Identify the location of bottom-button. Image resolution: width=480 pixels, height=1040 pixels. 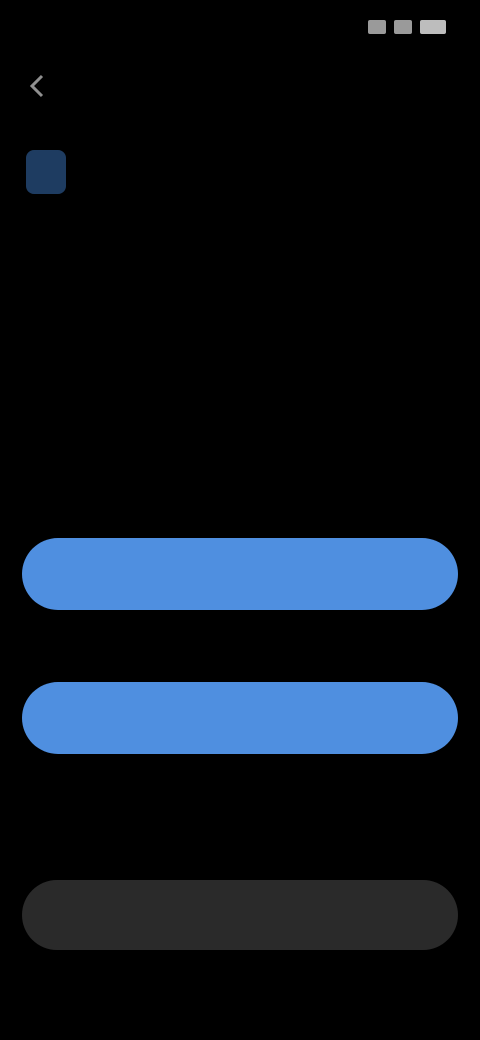
(240, 915).